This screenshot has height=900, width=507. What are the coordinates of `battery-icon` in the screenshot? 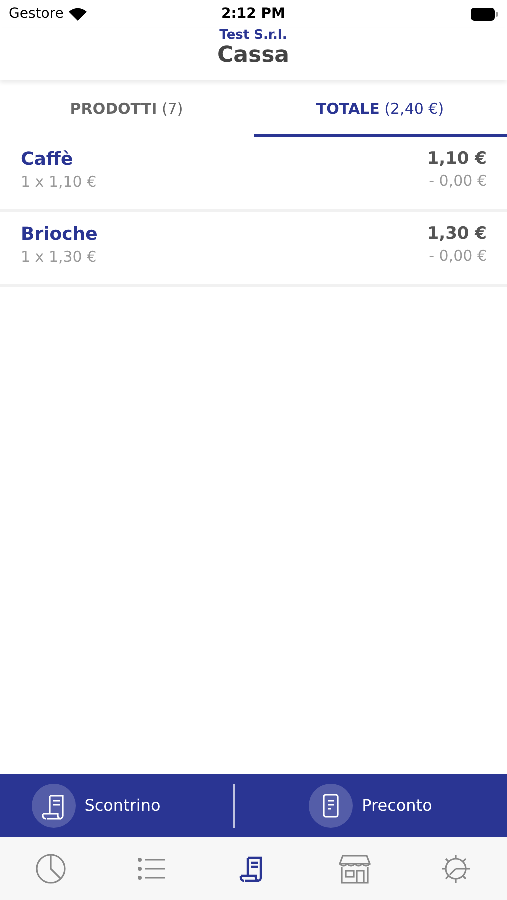 It's located at (484, 14).